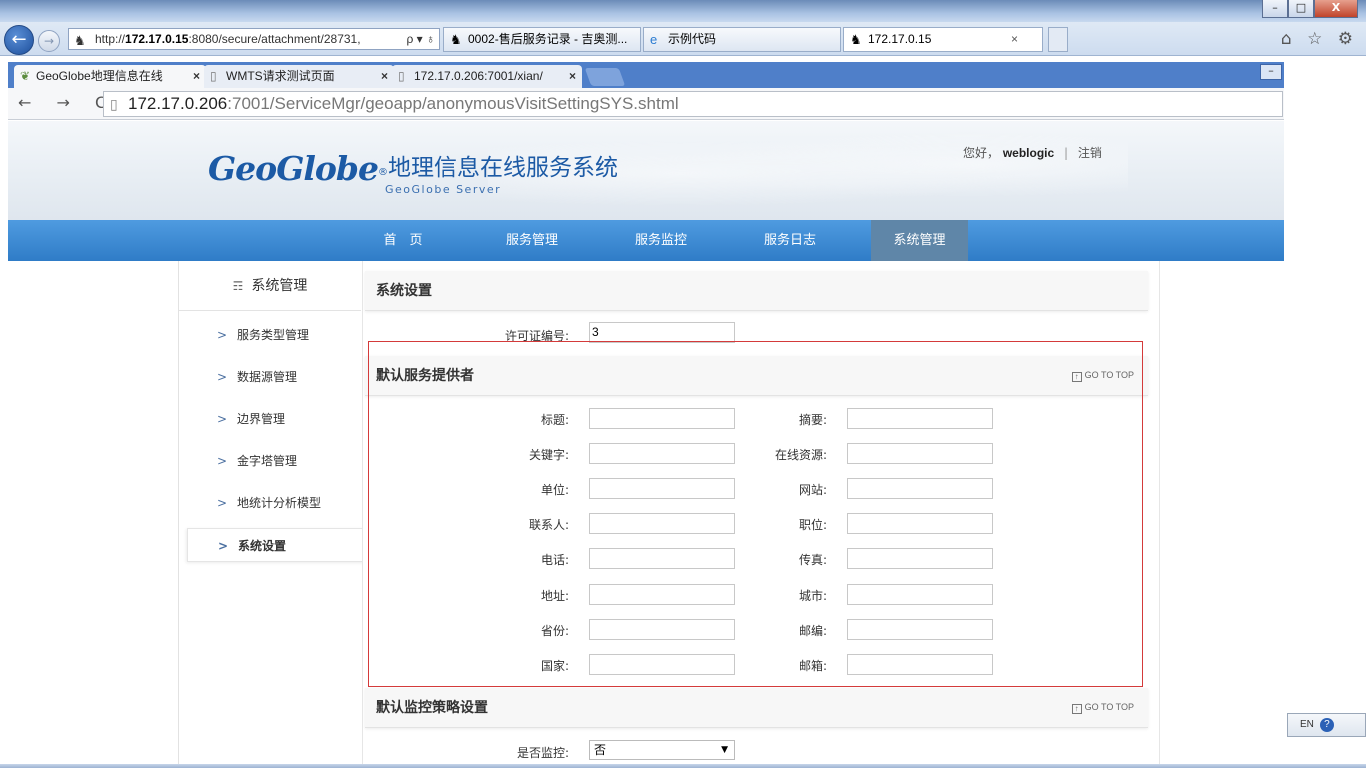 Image resolution: width=1366 pixels, height=768 pixels. Describe the element at coordinates (542, 753) in the screenshot. I see `monitor-label: 是否监控:` at that location.